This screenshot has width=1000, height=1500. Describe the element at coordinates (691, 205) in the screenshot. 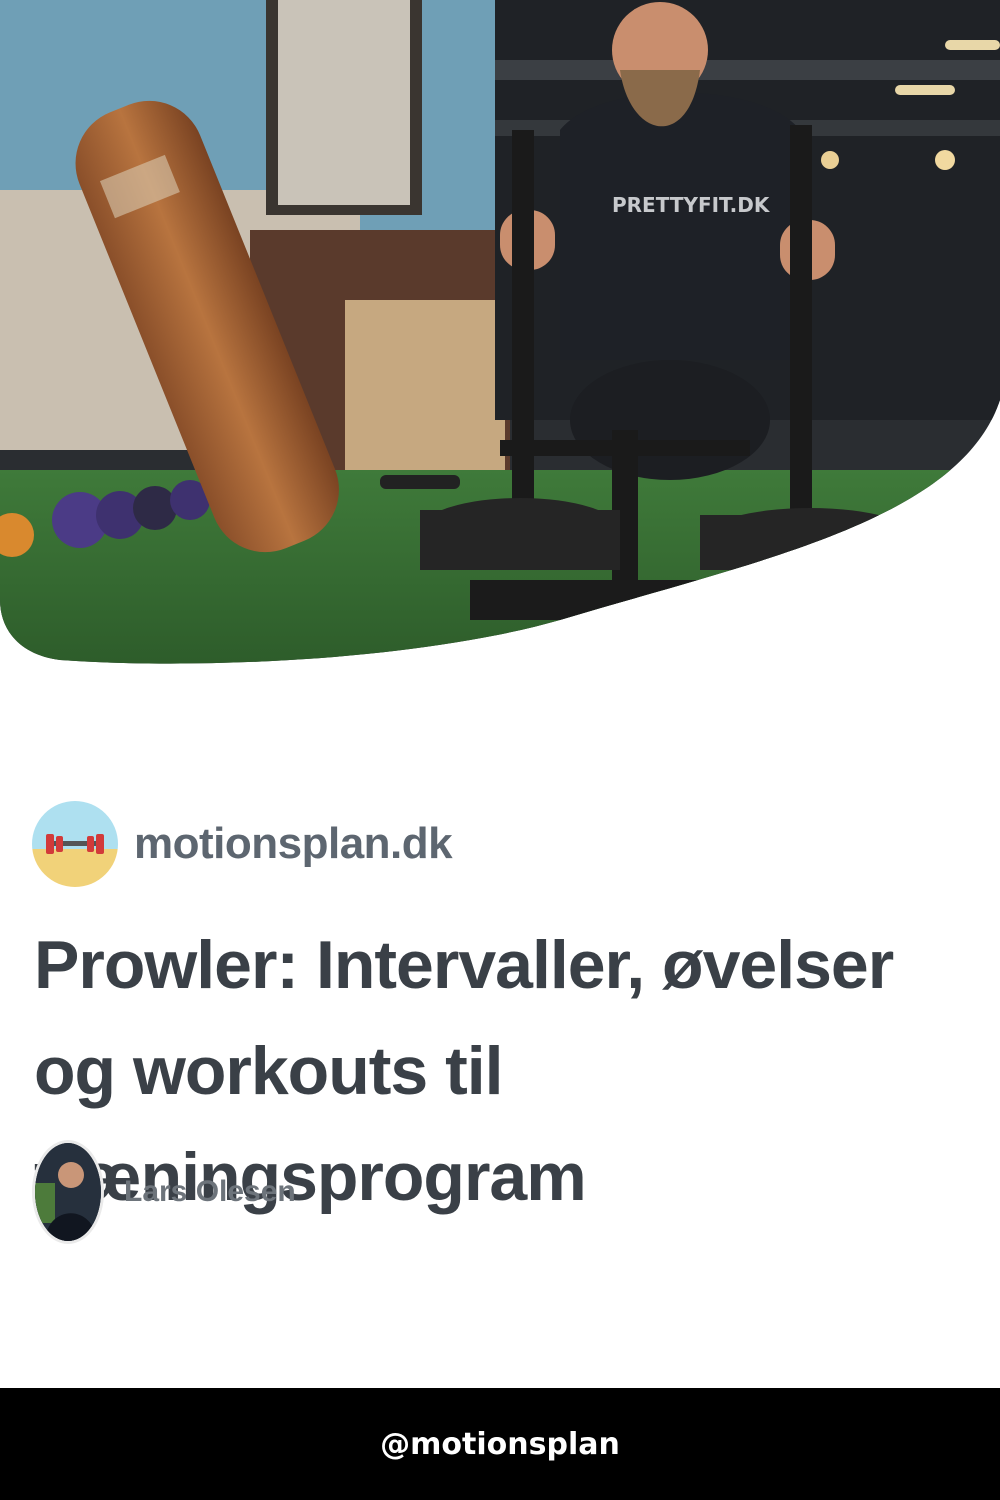

I see `shirt-print: PRETTYFIT.DK` at that location.